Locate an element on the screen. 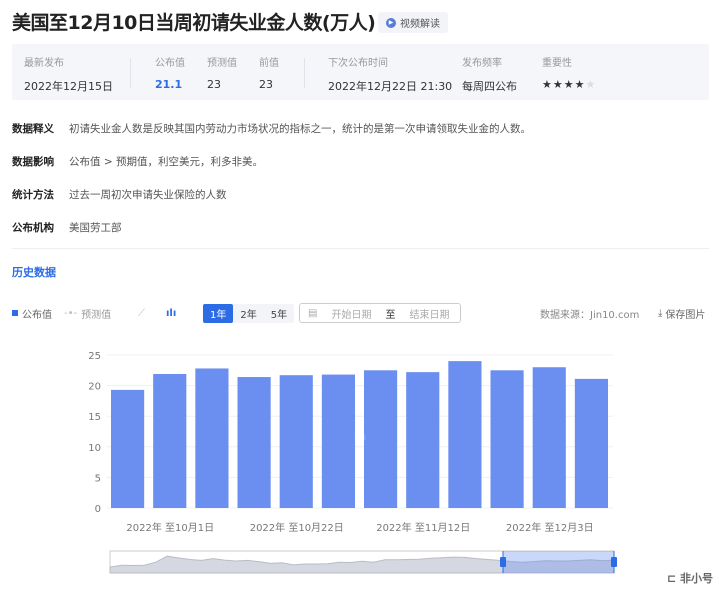 The height and width of the screenshot is (590, 719). calendar-icon: ▤ is located at coordinates (313, 313).